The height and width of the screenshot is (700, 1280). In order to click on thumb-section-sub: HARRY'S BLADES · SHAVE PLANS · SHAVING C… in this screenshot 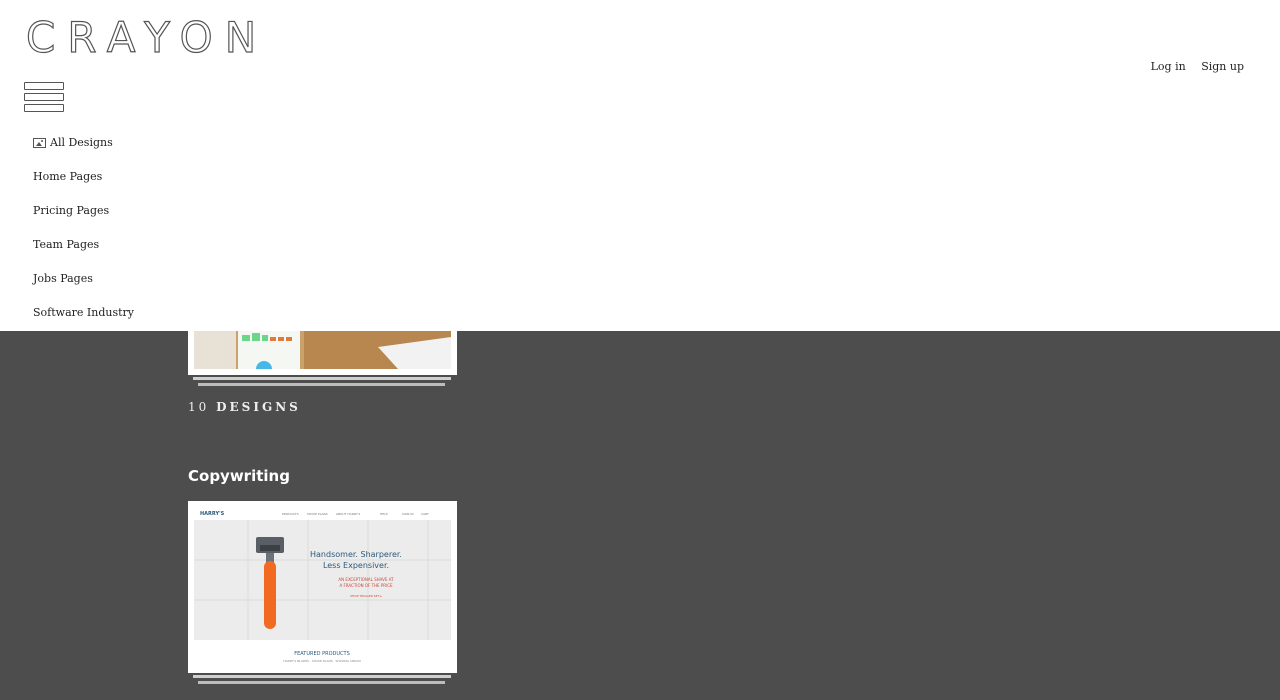, I will do `click(322, 661)`.